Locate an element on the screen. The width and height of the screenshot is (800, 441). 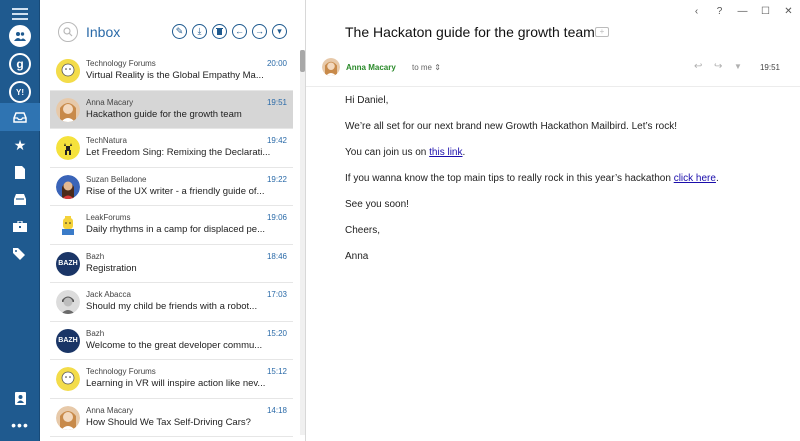
message-subject: Registration is located at coordinates (111, 268).